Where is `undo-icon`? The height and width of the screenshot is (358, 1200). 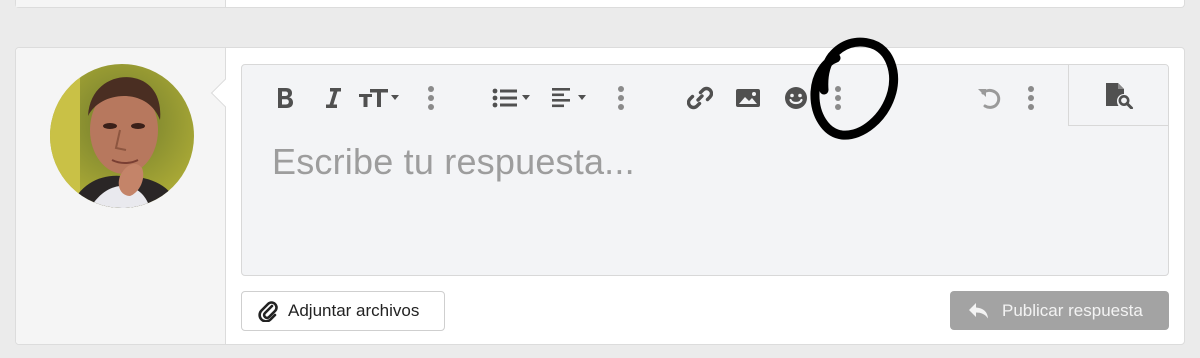
undo-icon is located at coordinates (989, 98).